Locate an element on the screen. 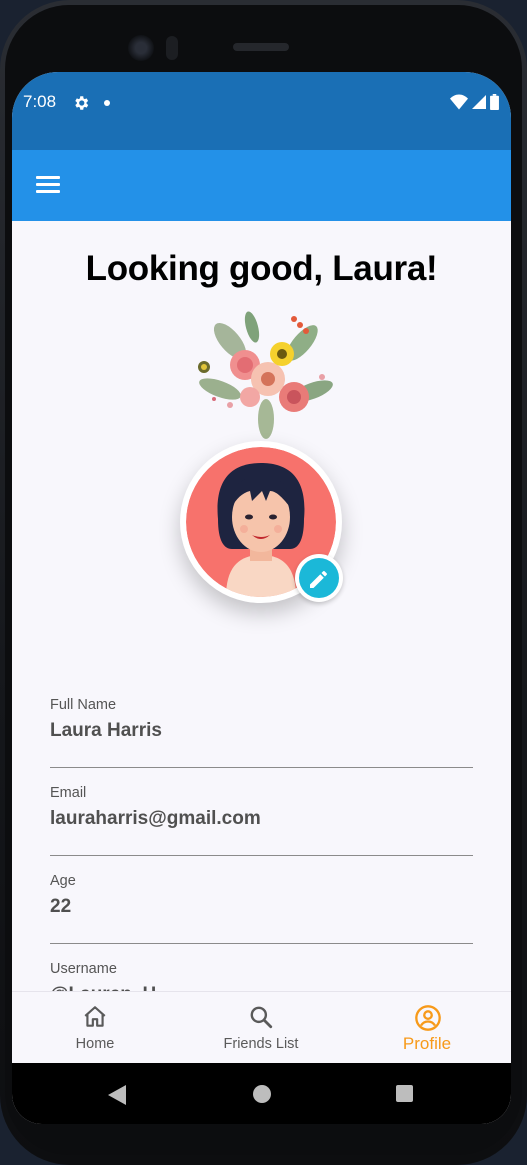 This screenshot has height=1165, width=527. page-title: Looking good, Laura! is located at coordinates (261, 268).